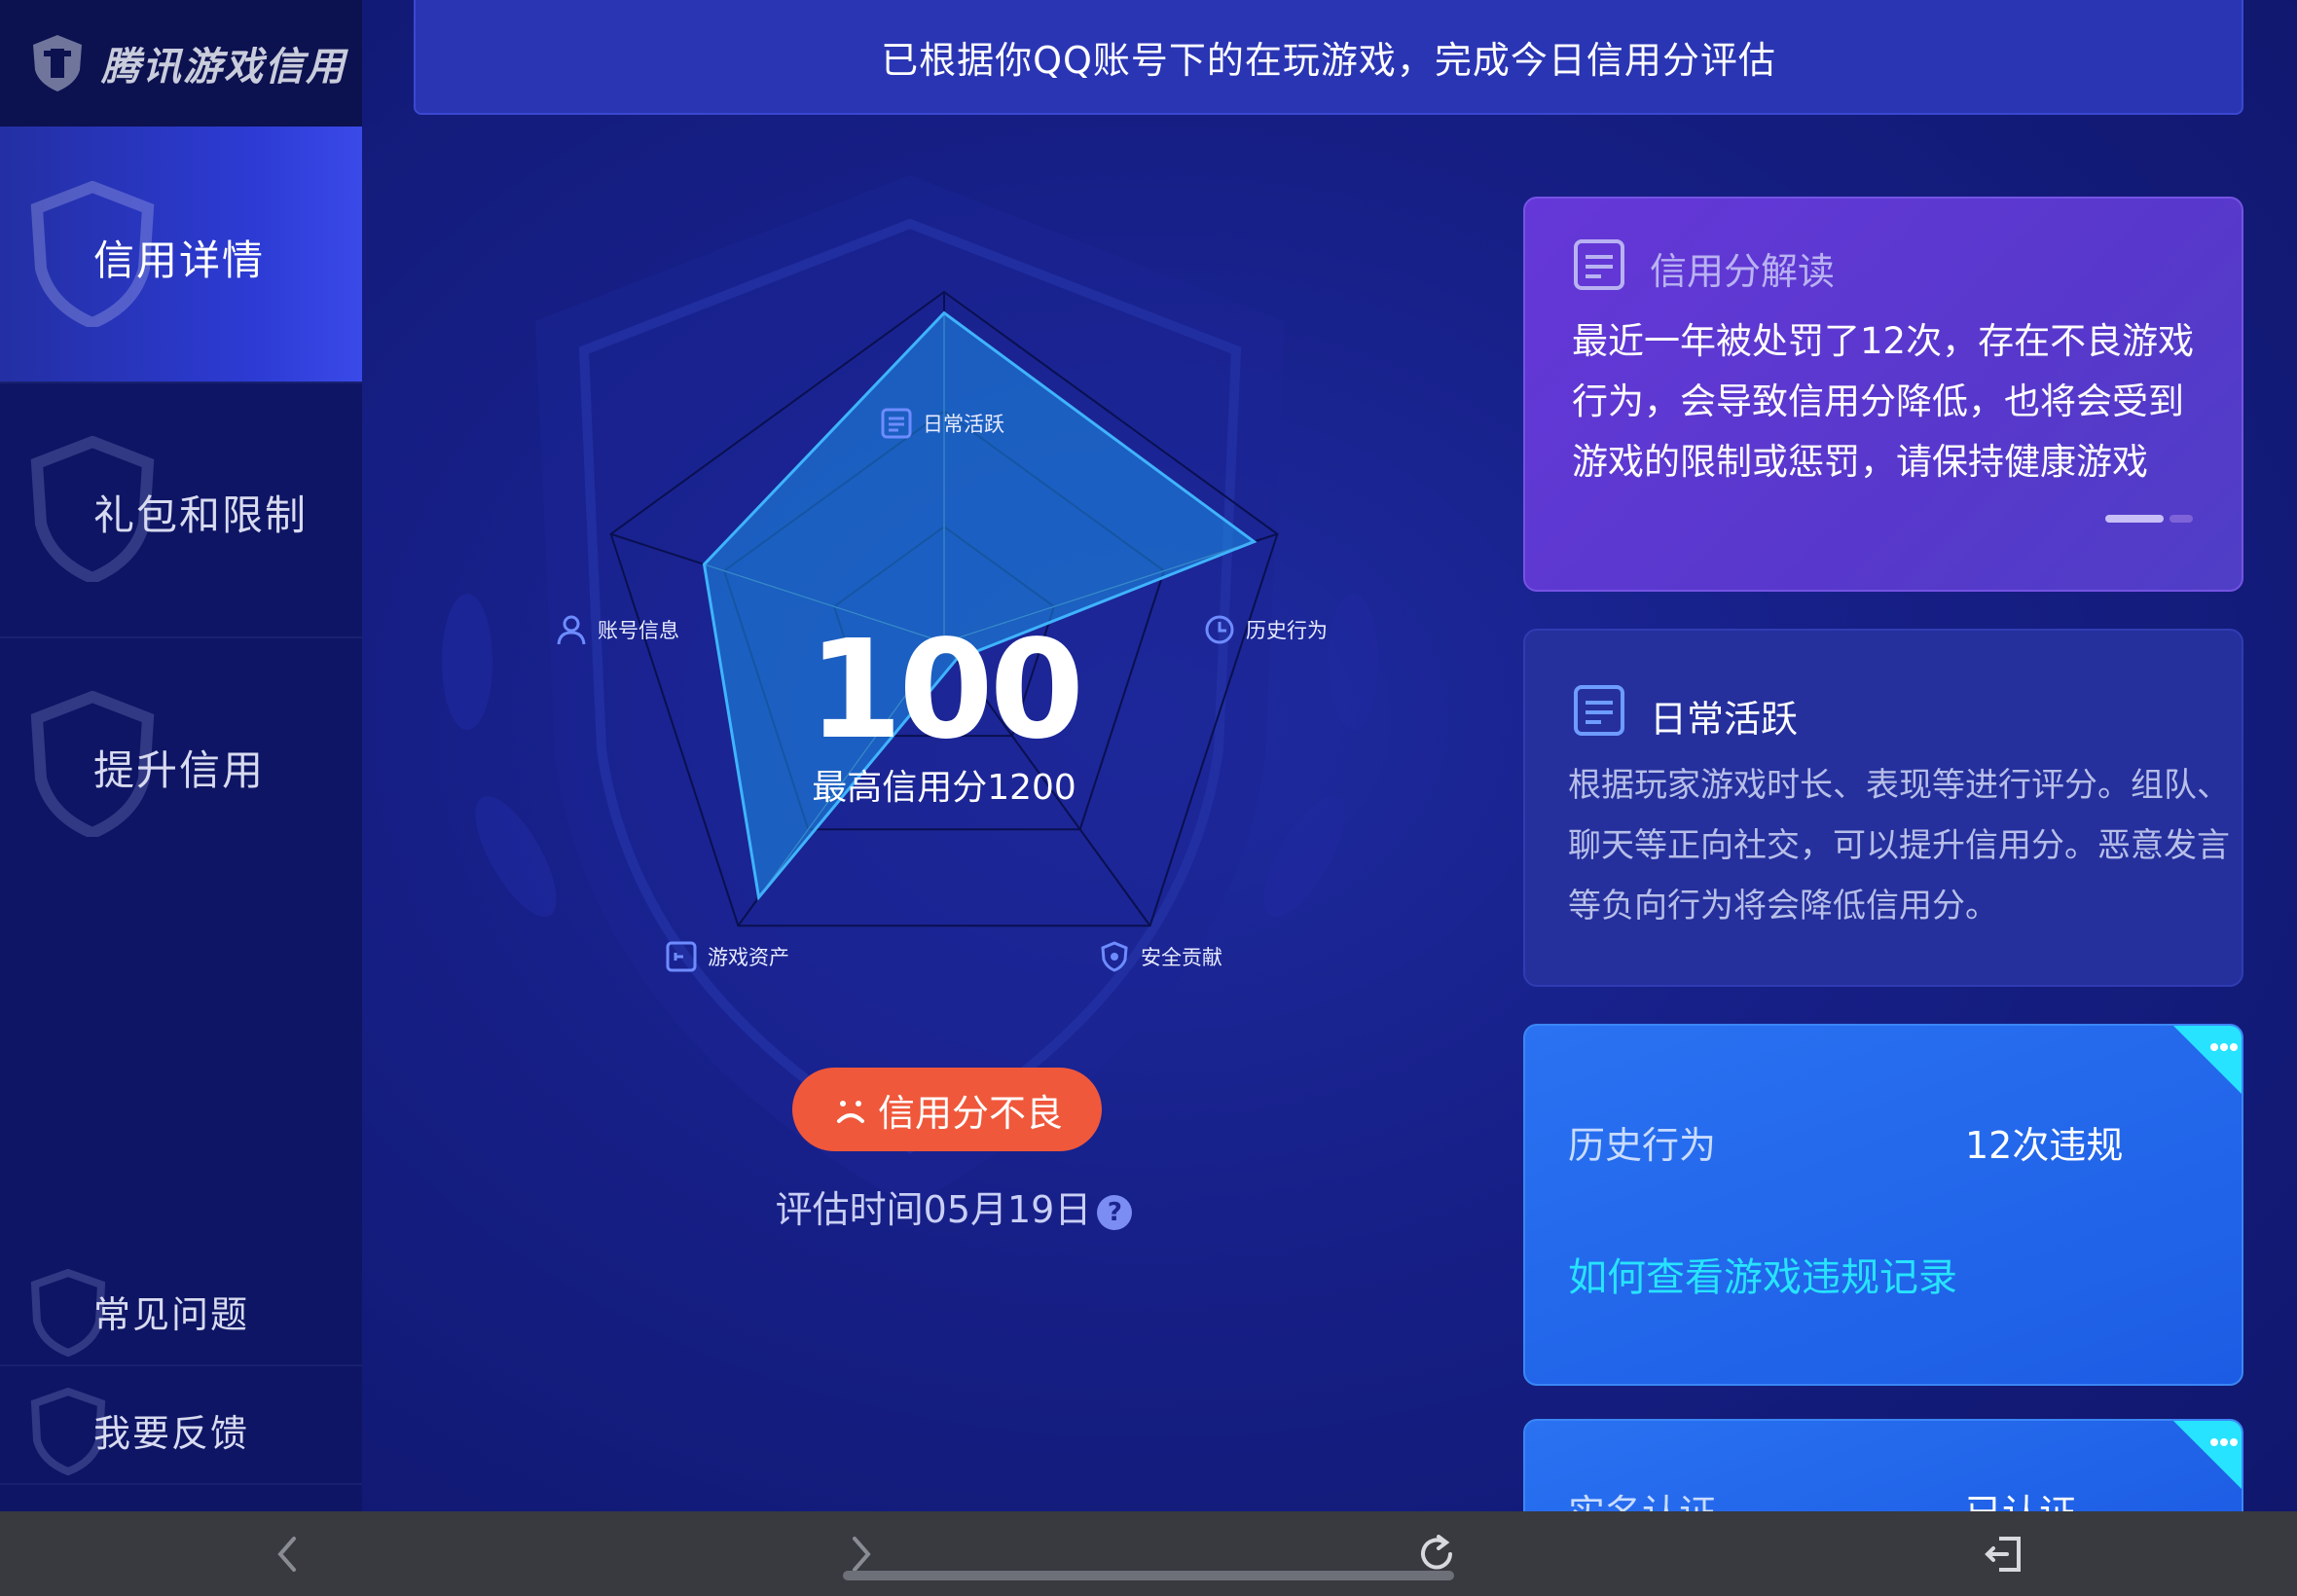 The width and height of the screenshot is (2297, 1596). What do you see at coordinates (1762, 1274) in the screenshot?
I see `view-violation-record-link: 如何查看游戏违规记录` at bounding box center [1762, 1274].